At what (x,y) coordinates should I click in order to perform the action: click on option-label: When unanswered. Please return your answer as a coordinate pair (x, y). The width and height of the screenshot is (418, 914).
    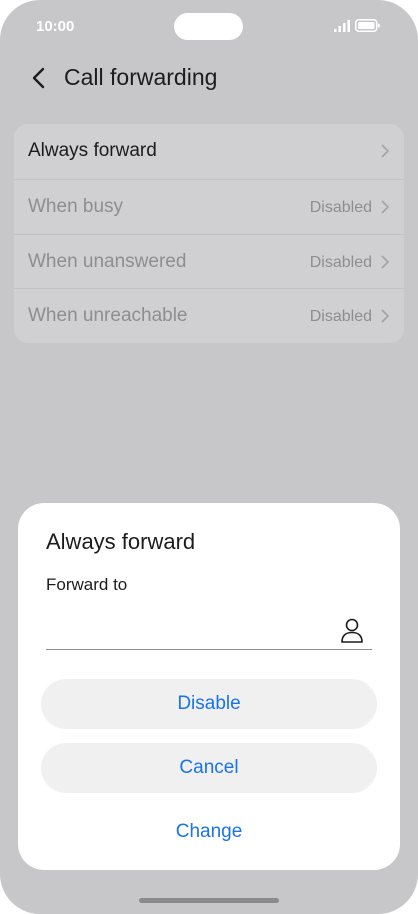
    Looking at the image, I should click on (107, 261).